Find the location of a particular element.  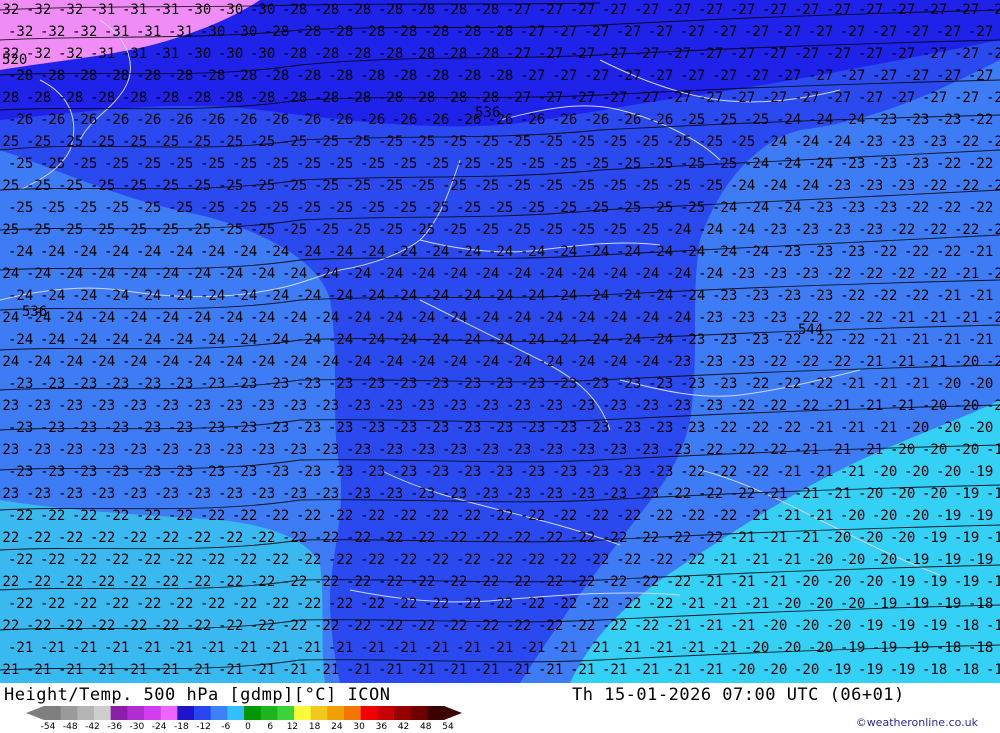

credit-link: ©weatheronline.co.uk is located at coordinates (917, 722).